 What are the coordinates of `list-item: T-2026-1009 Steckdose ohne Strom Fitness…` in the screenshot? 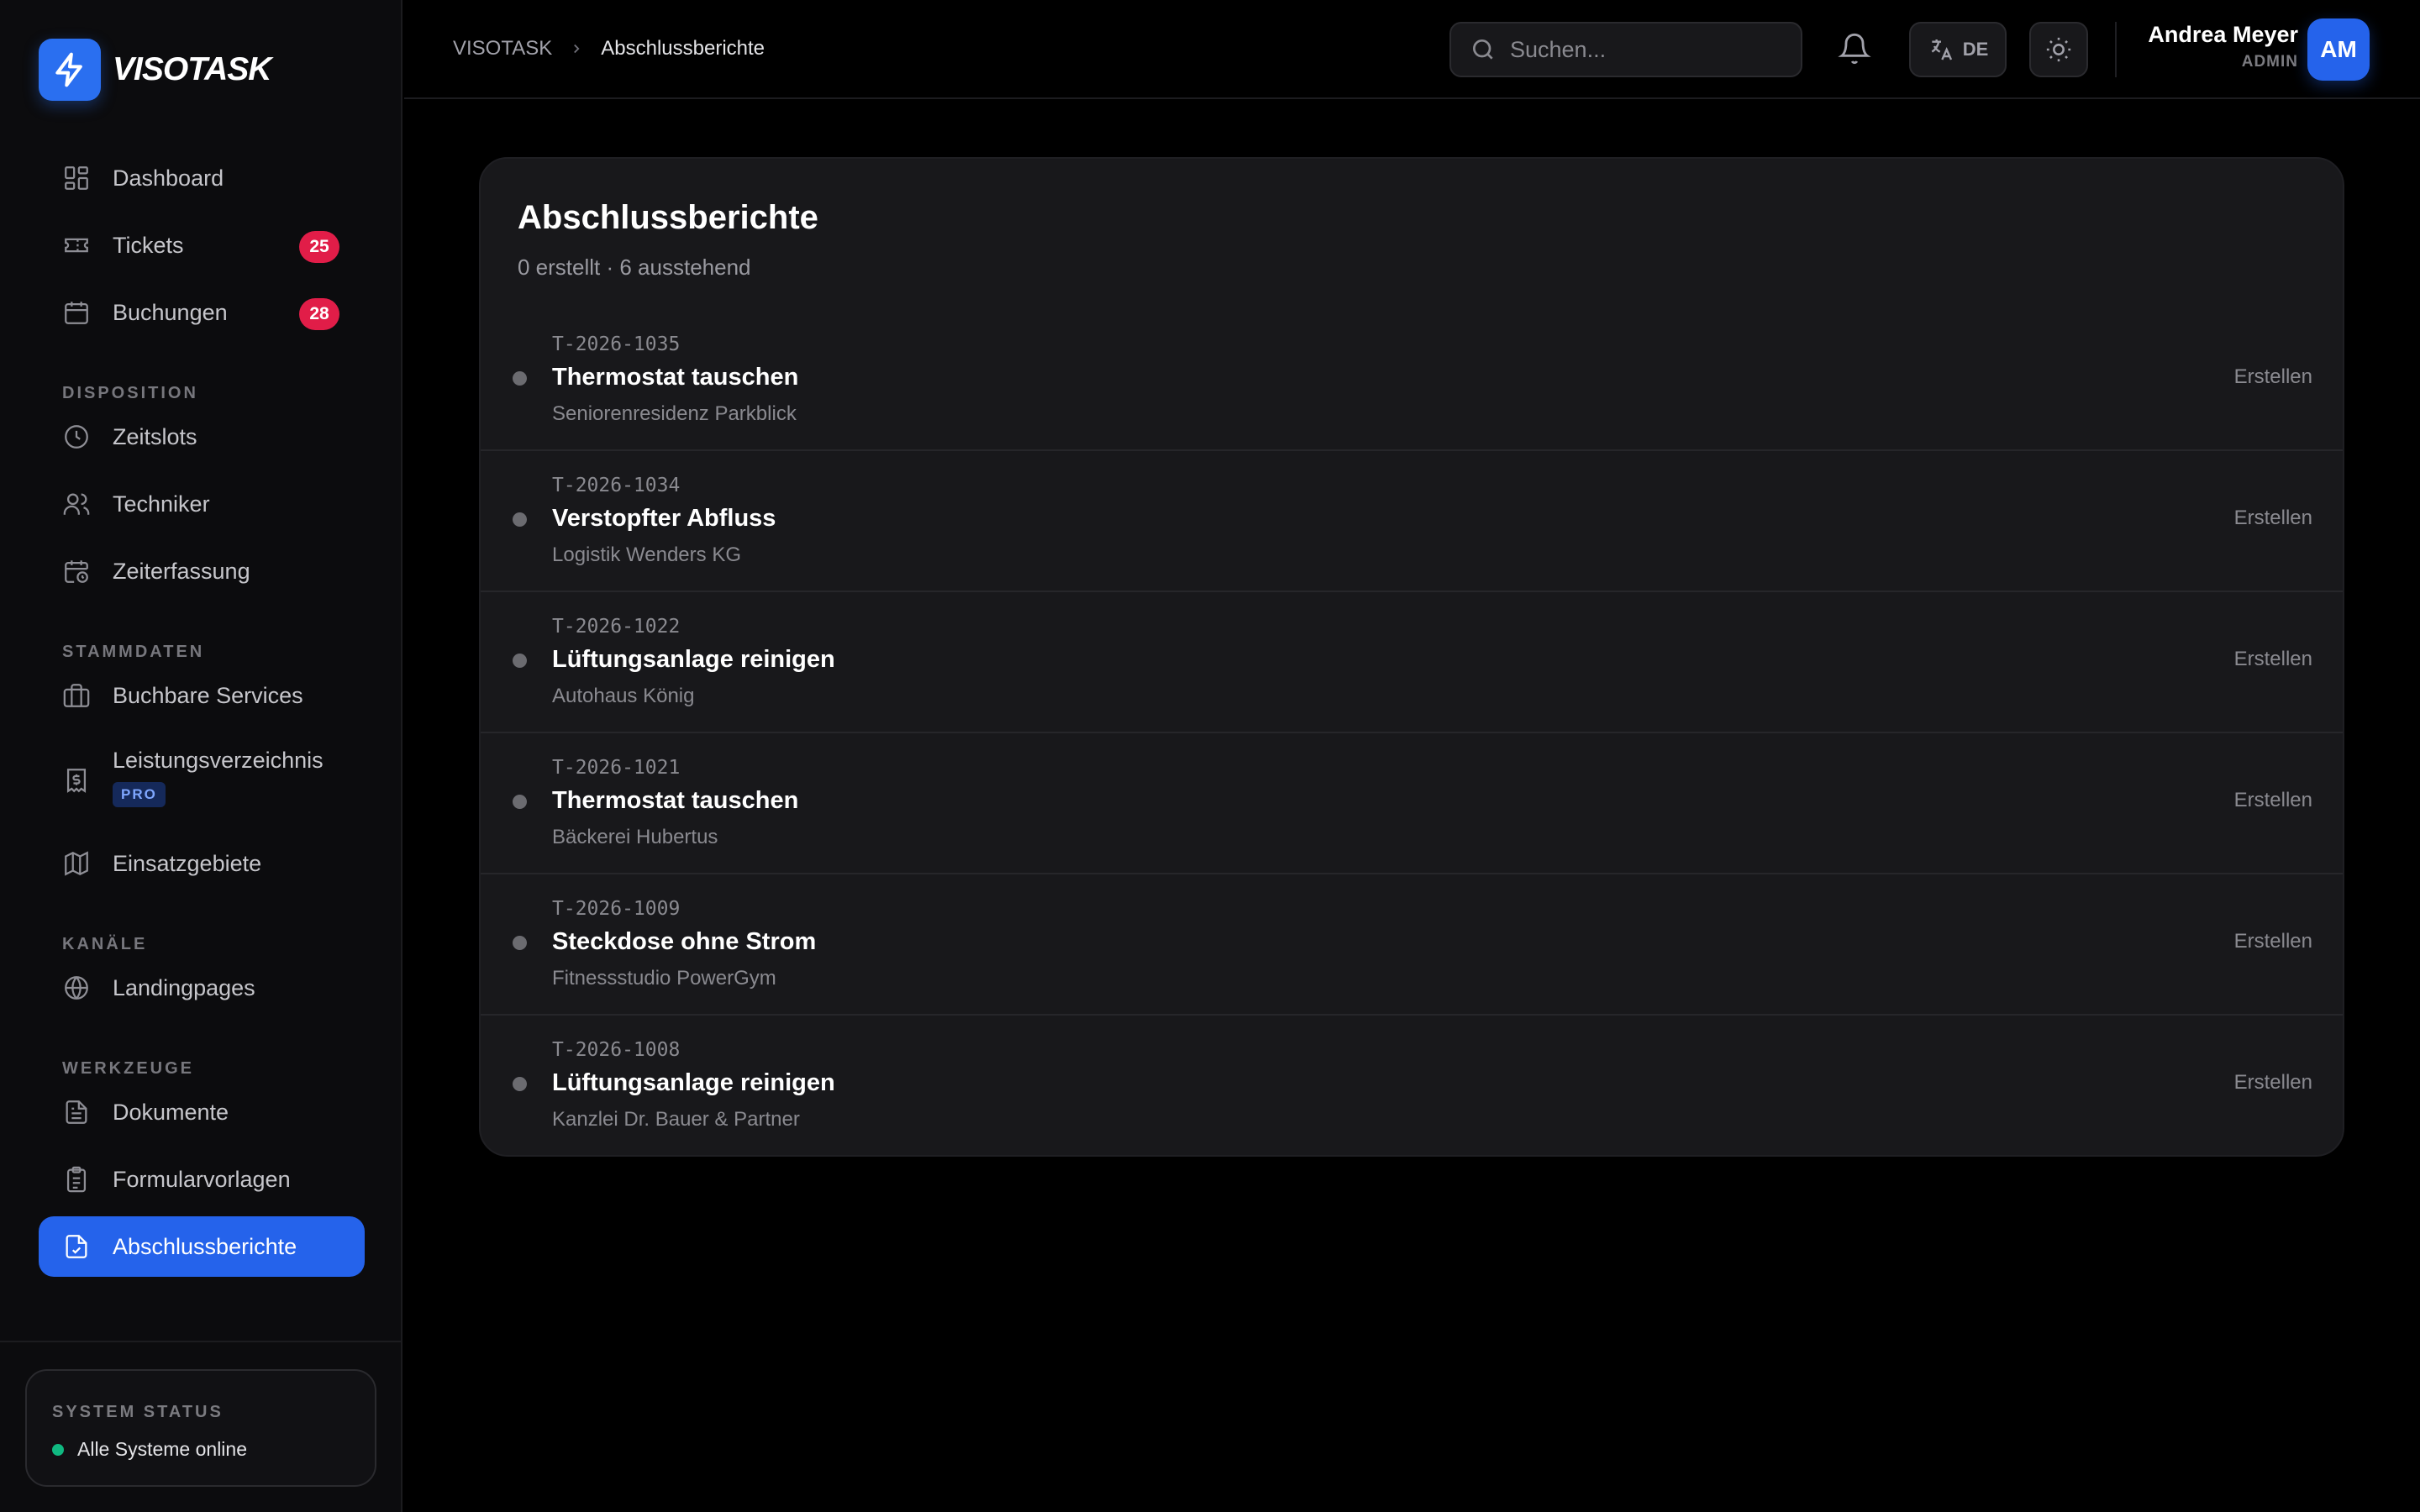 It's located at (1412, 945).